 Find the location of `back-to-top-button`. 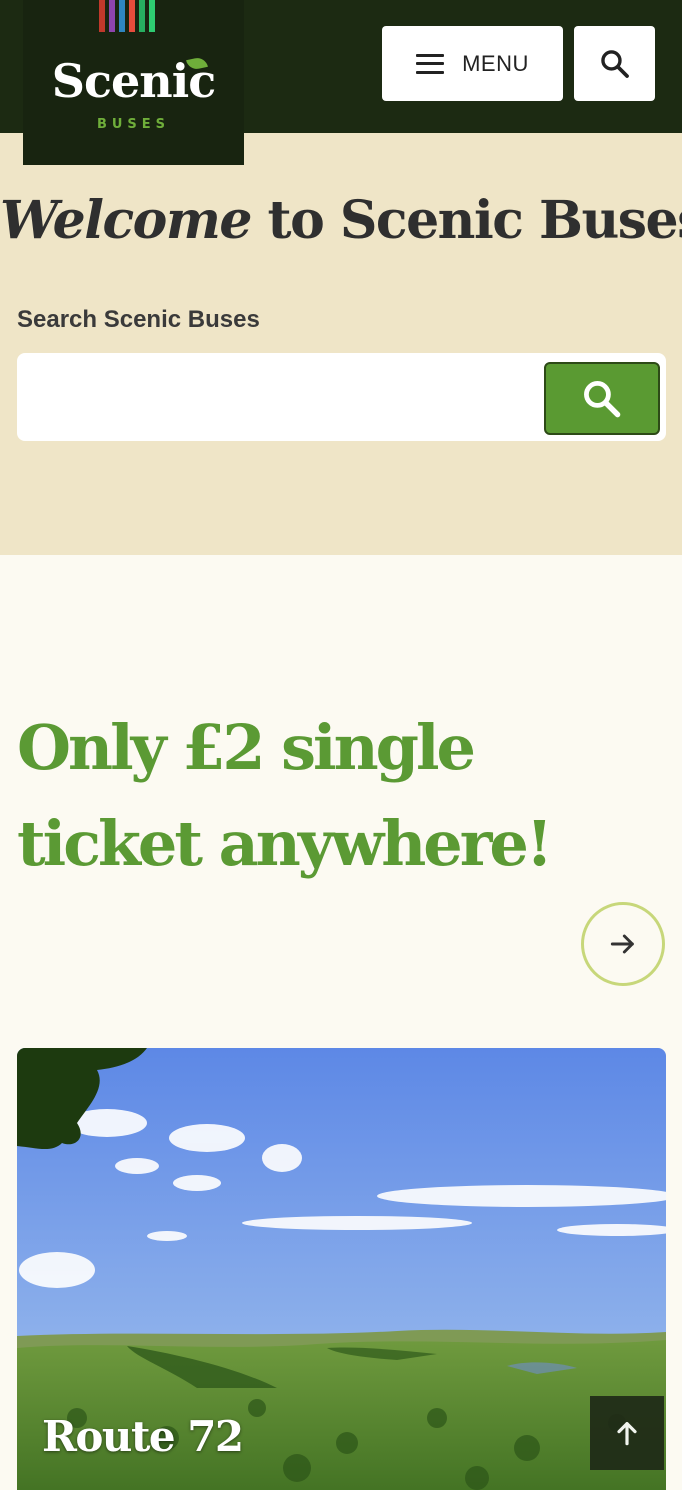

back-to-top-button is located at coordinates (627, 1433).